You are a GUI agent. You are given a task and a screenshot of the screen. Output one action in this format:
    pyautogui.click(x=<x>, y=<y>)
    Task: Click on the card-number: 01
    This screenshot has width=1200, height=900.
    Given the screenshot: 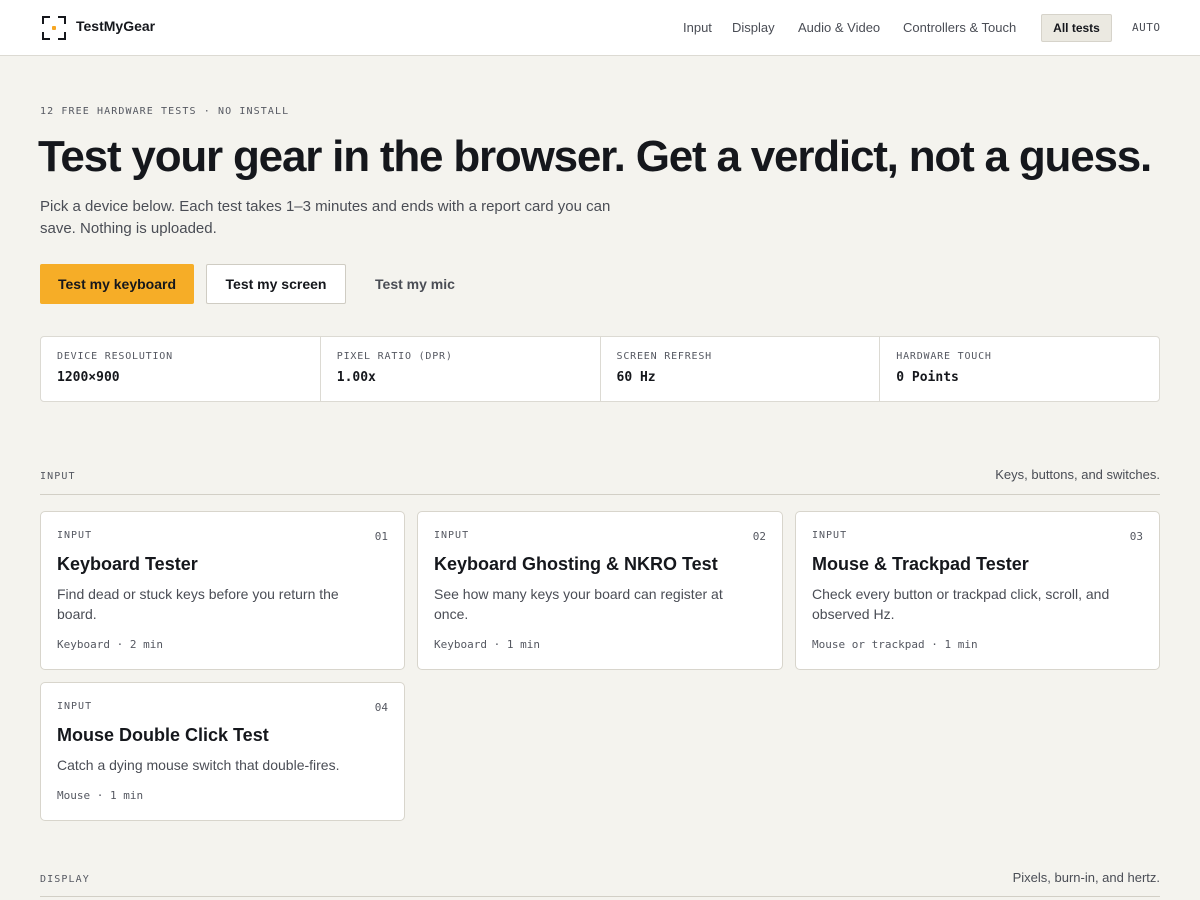 What is the action you would take?
    pyautogui.click(x=381, y=536)
    